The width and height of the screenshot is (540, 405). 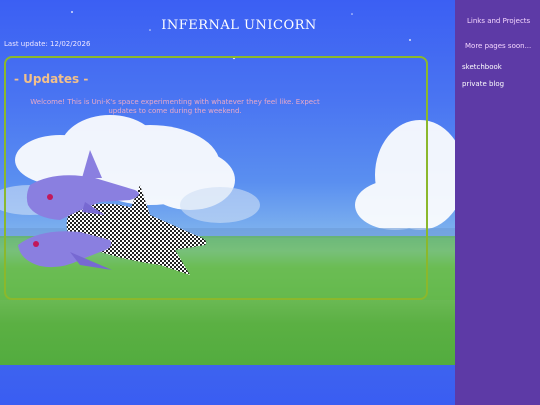 I want to click on links-and-projects-link: Links and Projects, so click(x=498, y=21).